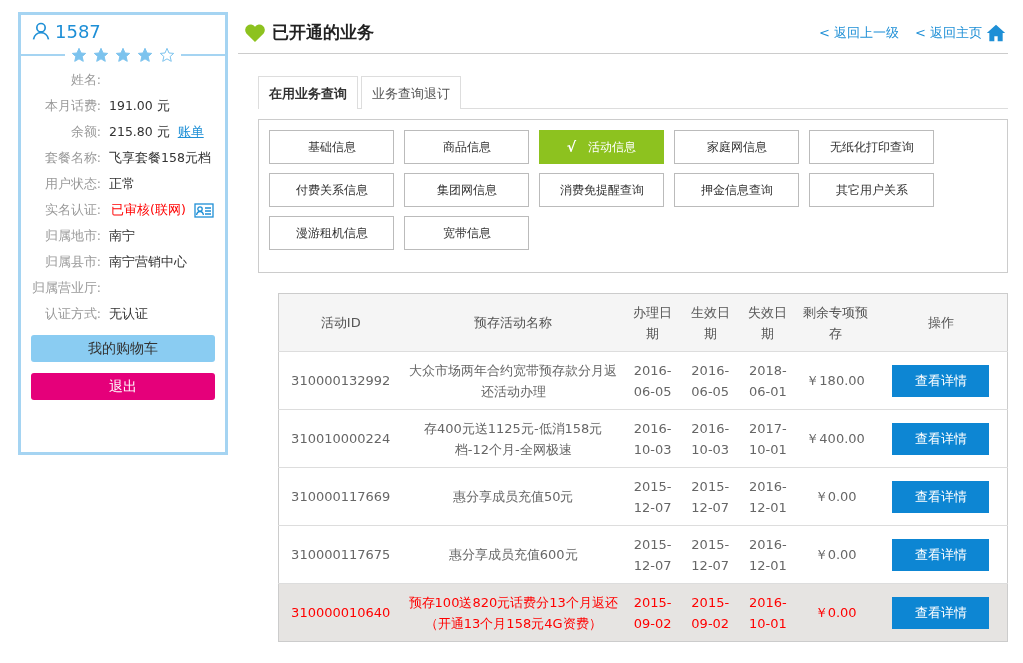  What do you see at coordinates (72, 236) in the screenshot?
I see `field-label: 归属地市:` at bounding box center [72, 236].